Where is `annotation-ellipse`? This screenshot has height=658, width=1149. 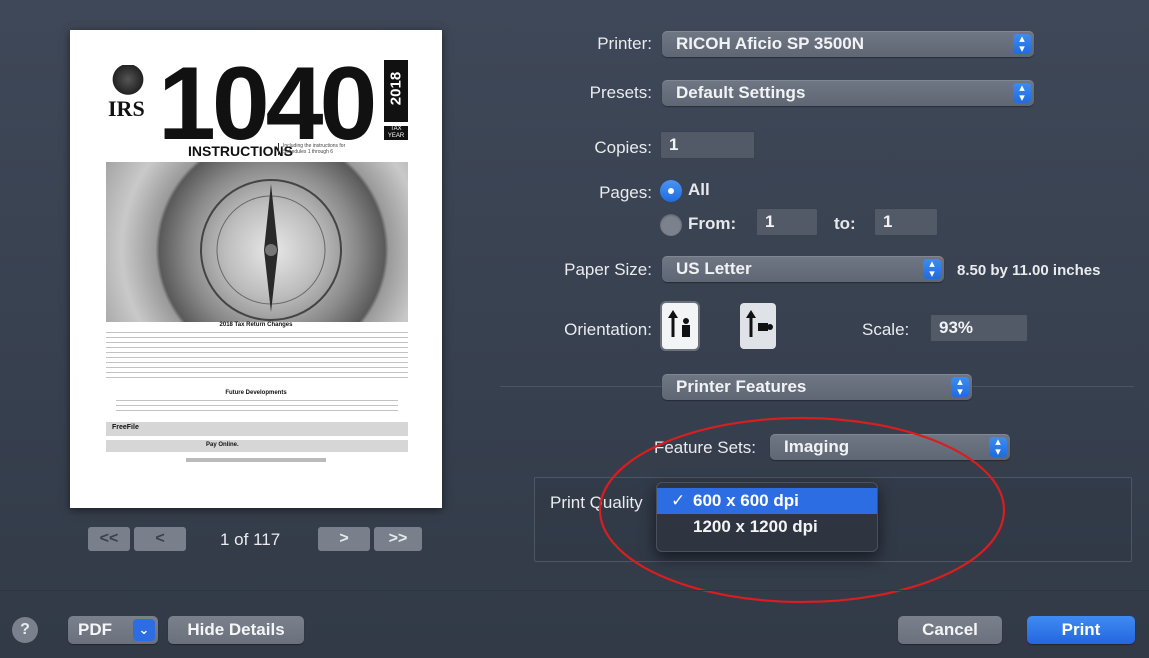
annotation-ellipse is located at coordinates (802, 510).